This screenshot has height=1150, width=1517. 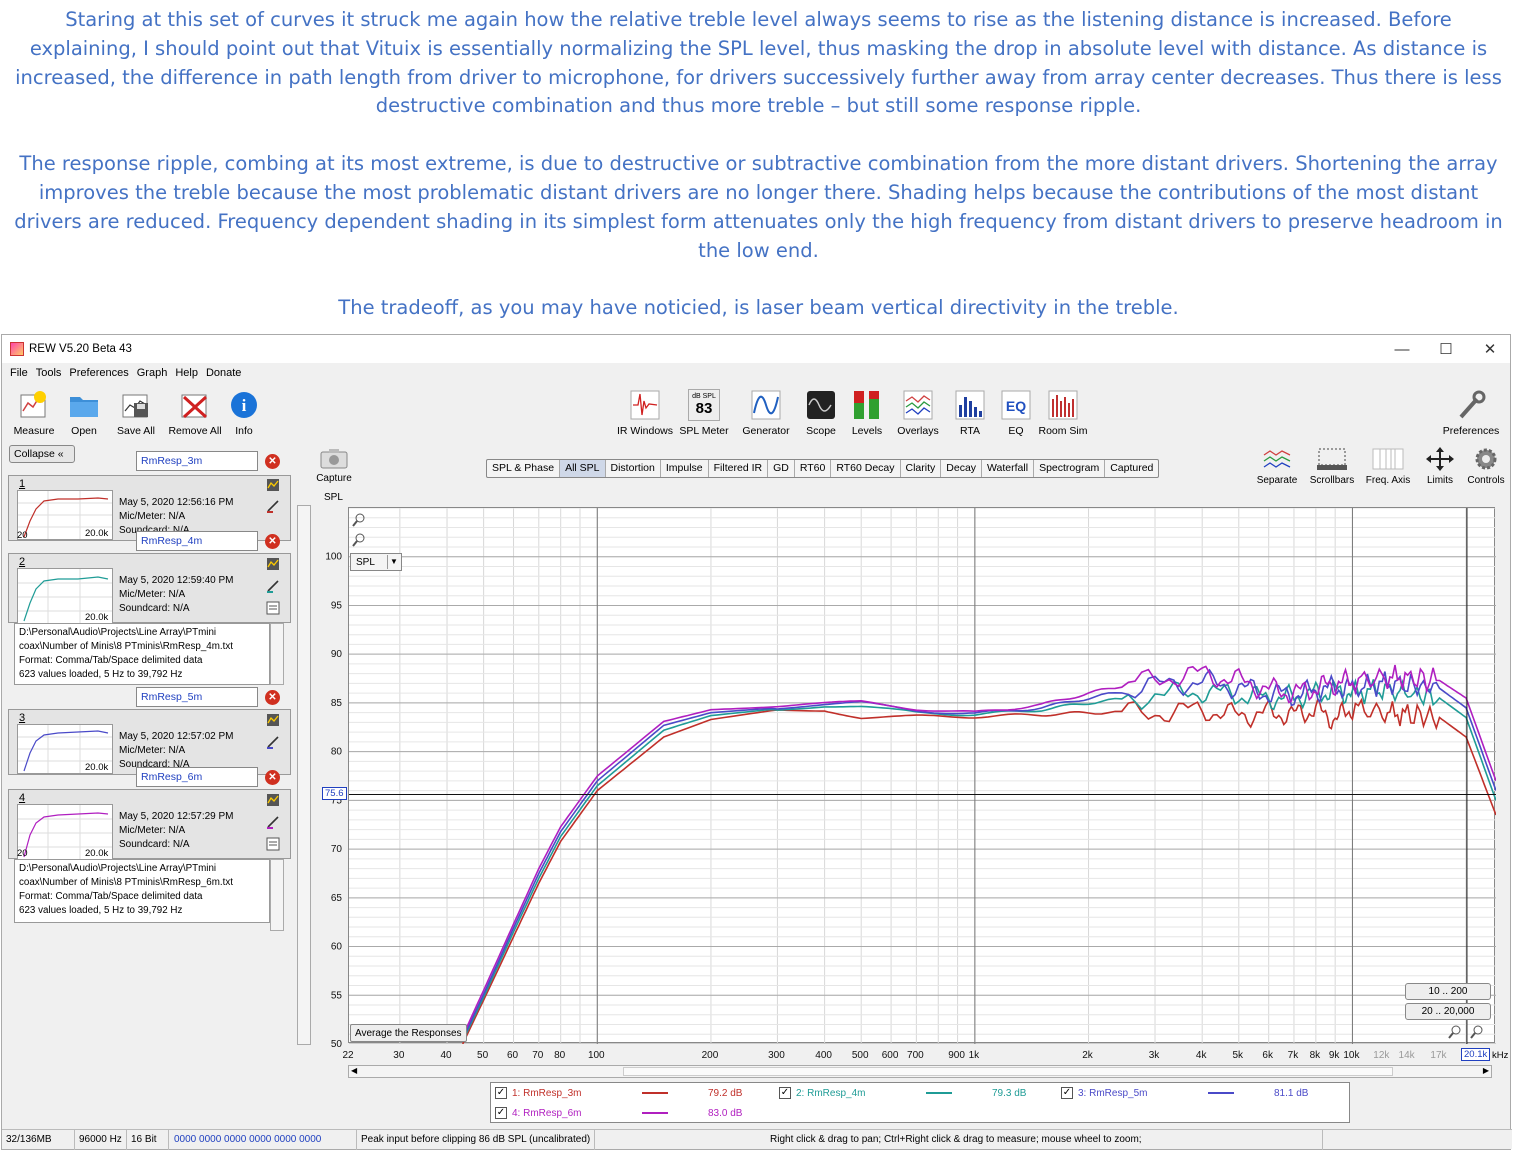 I want to click on minimize-button: —, so click(x=1402, y=349).